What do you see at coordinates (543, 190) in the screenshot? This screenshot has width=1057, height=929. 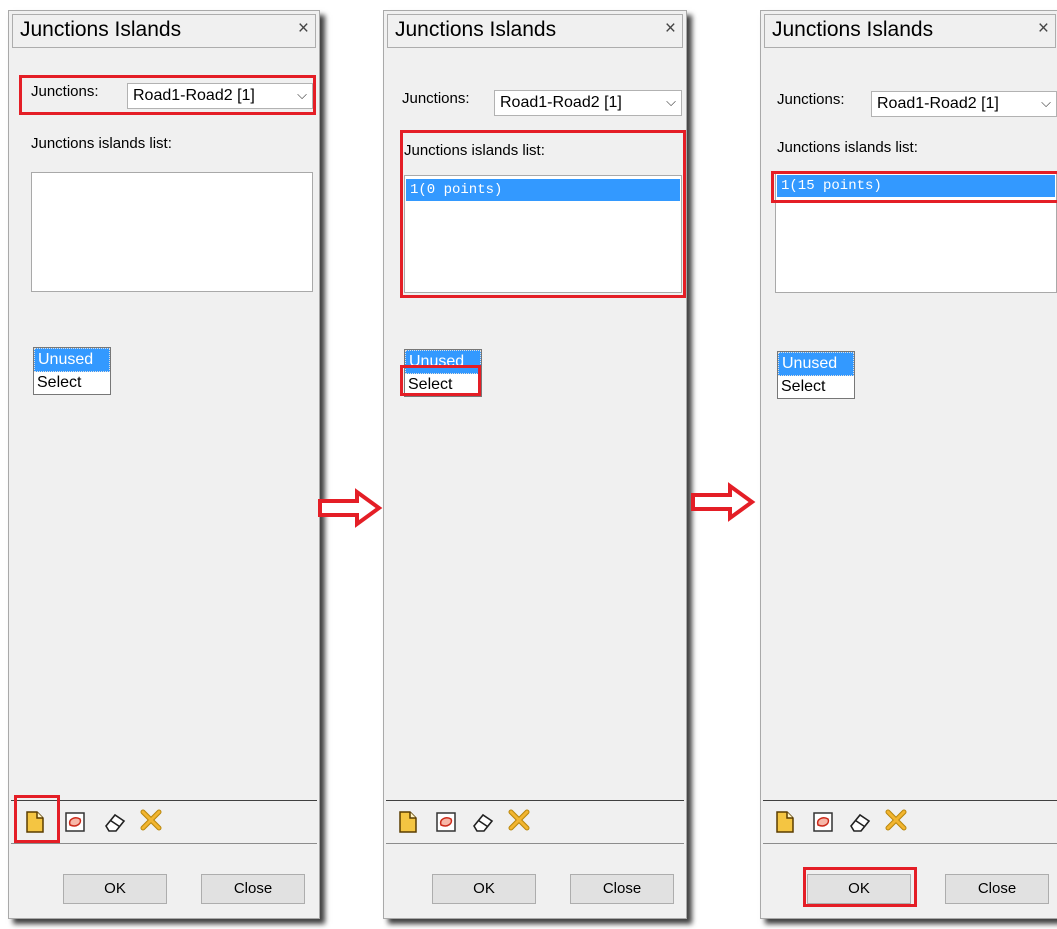 I see `island-item: 1(0 points)` at bounding box center [543, 190].